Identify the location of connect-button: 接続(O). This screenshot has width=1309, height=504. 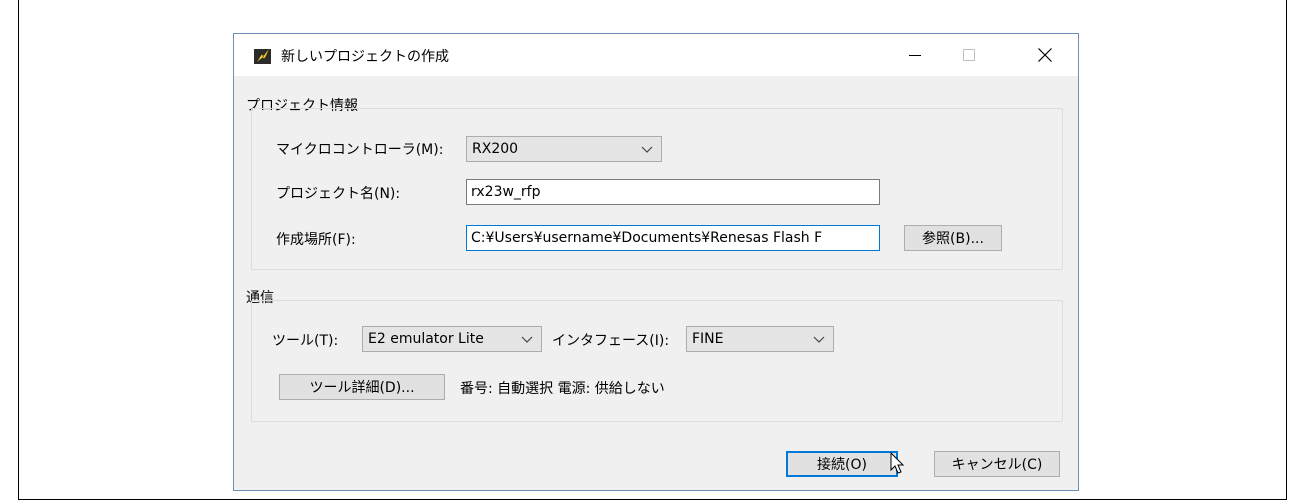
(842, 464).